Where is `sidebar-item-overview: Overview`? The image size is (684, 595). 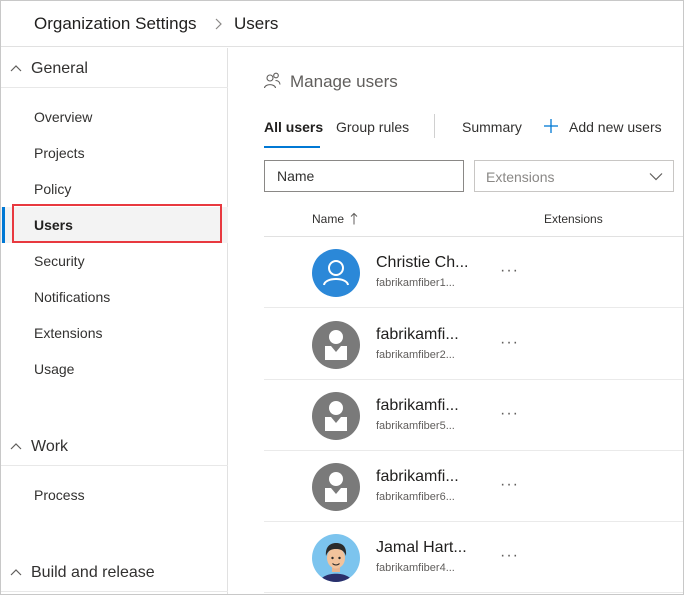 sidebar-item-overview: Overview is located at coordinates (114, 117).